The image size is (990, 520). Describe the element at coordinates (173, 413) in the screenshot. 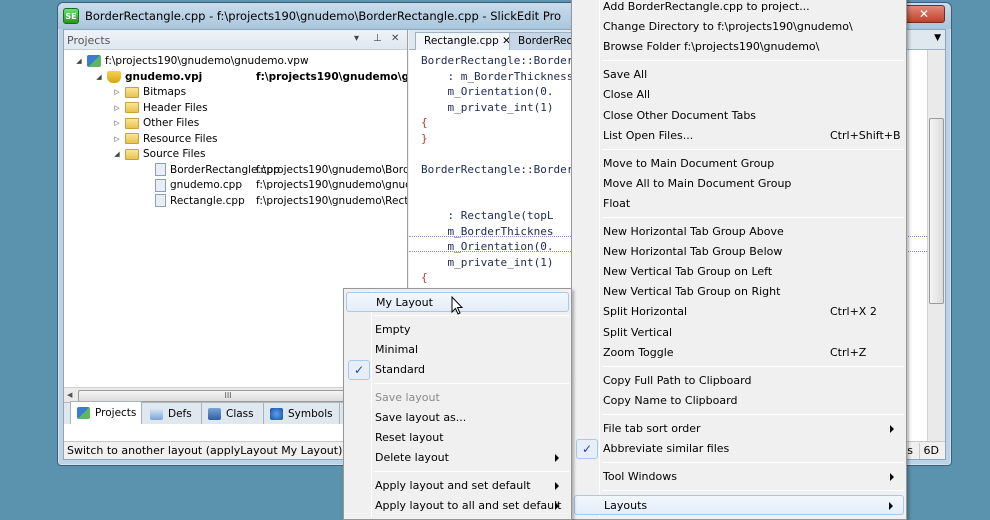

I see `tab-defs: Defs` at that location.